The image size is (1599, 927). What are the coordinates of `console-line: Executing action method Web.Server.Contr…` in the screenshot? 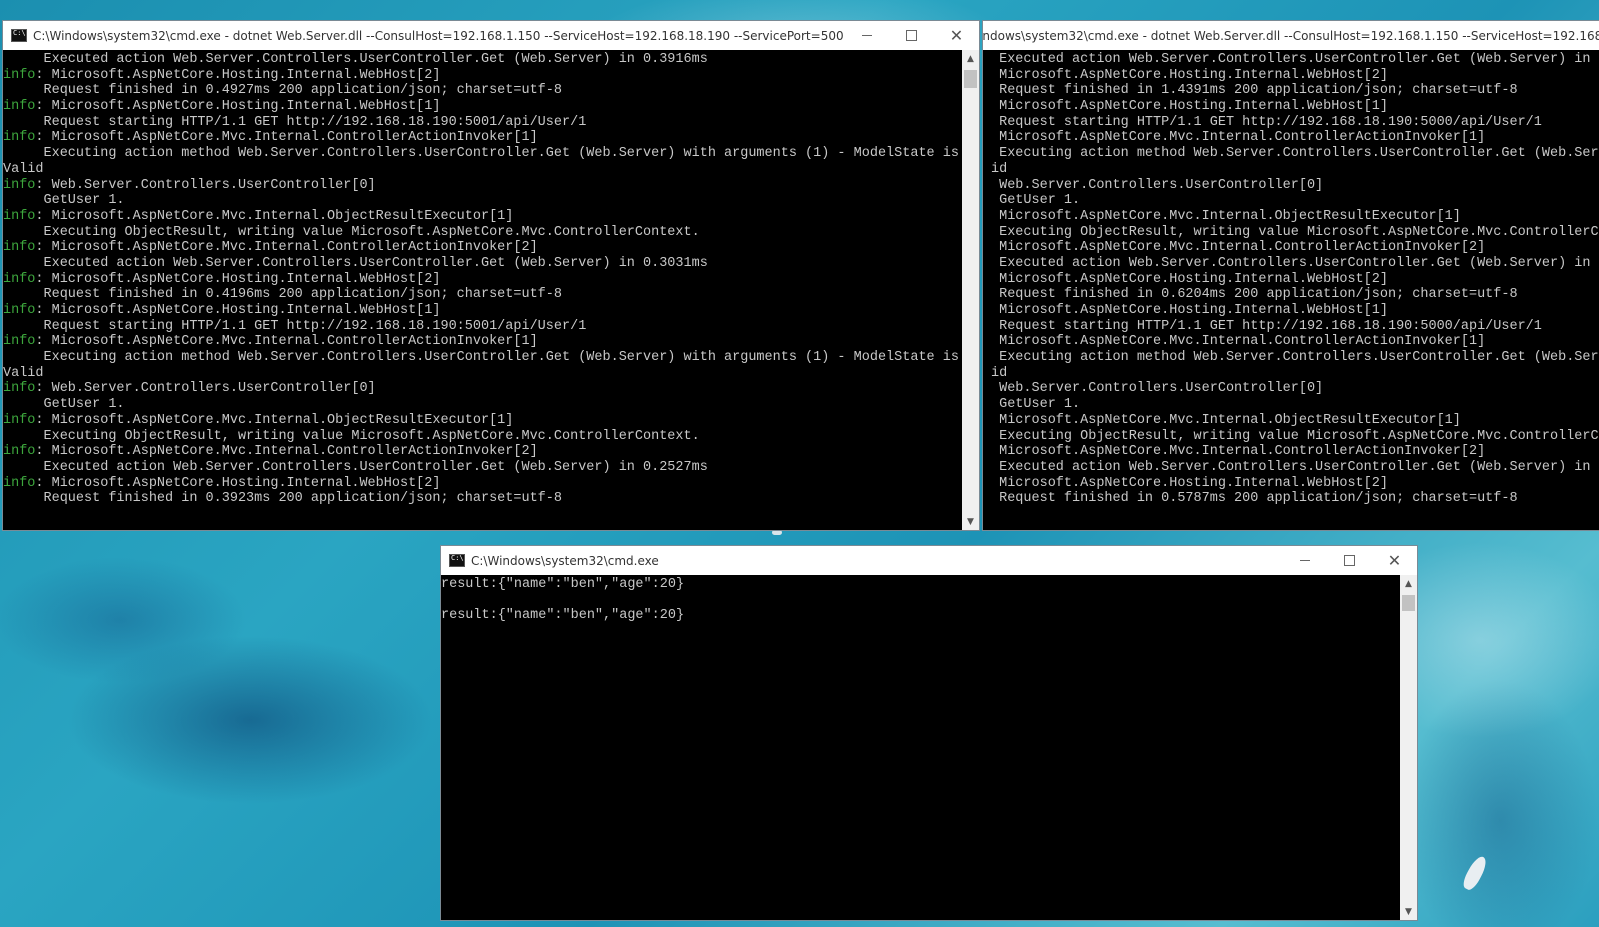 It's located at (482, 358).